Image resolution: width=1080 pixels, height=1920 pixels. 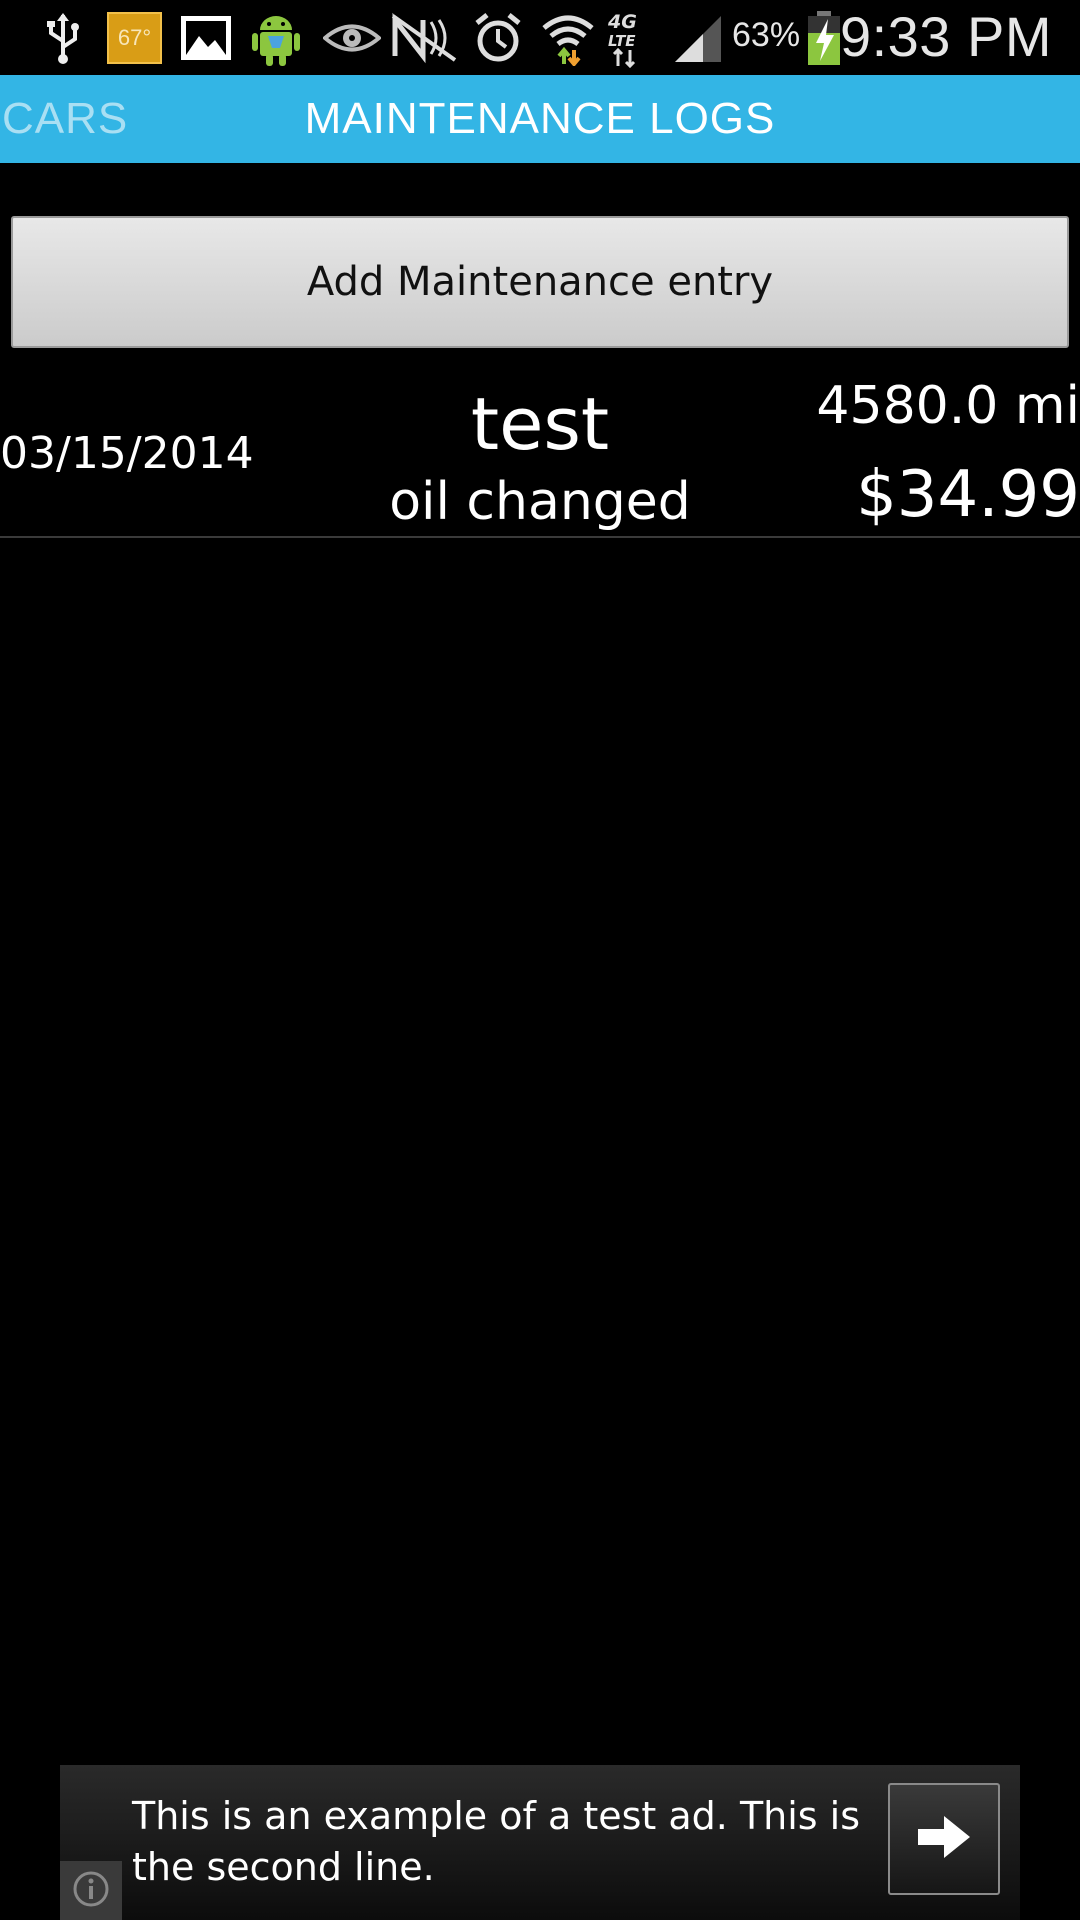 I want to click on arrow-right-icon, so click(x=944, y=1839).